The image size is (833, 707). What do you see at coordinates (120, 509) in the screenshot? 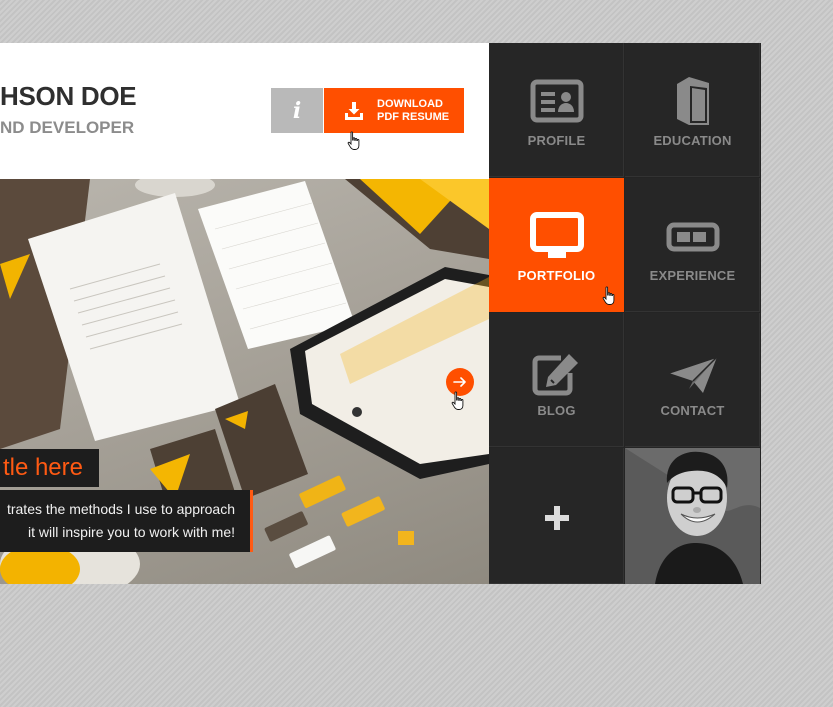
I see `hero-description-line1: trates the methods I use to approach` at bounding box center [120, 509].